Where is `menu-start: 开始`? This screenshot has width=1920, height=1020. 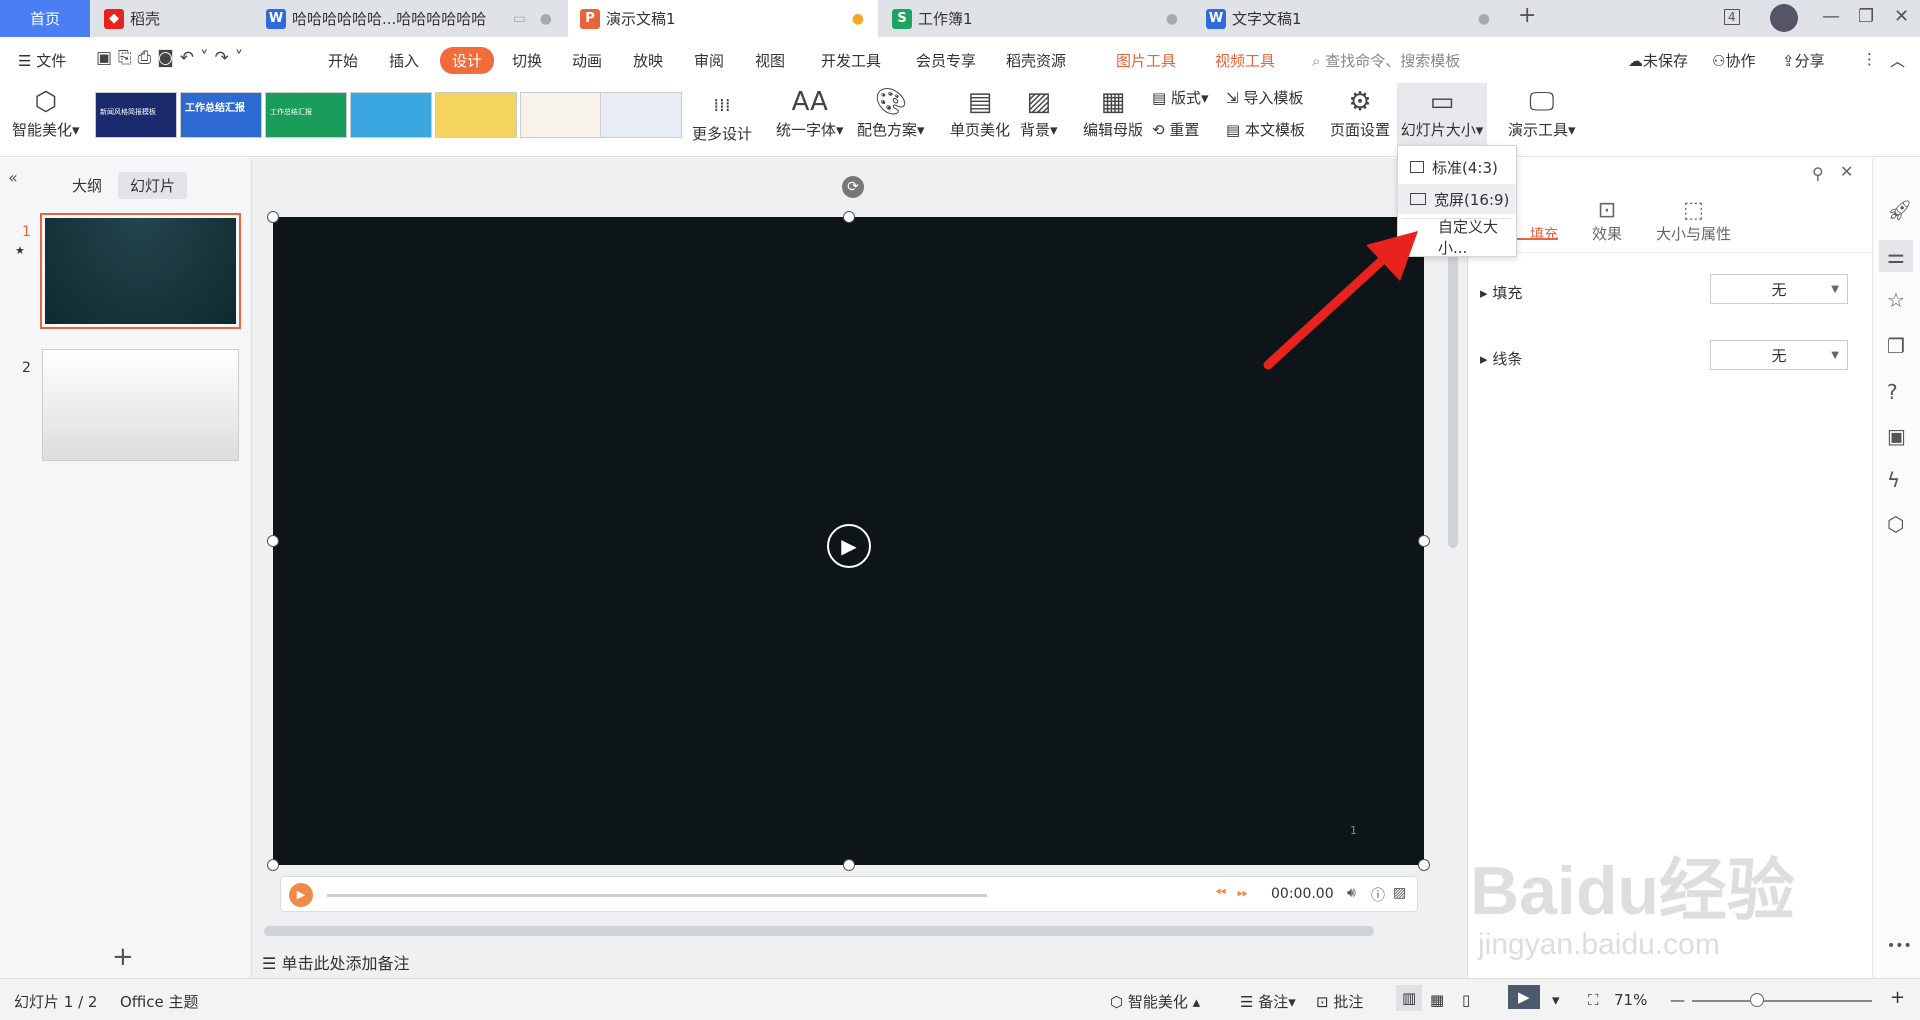 menu-start: 开始 is located at coordinates (343, 60).